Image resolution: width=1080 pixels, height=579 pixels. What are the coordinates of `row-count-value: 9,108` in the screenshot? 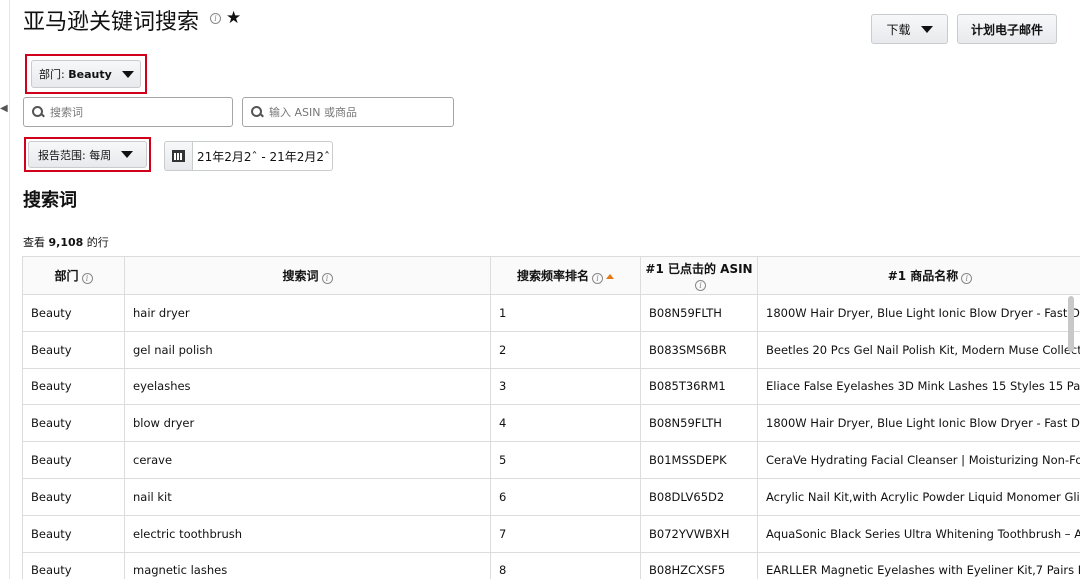 It's located at (66, 242).